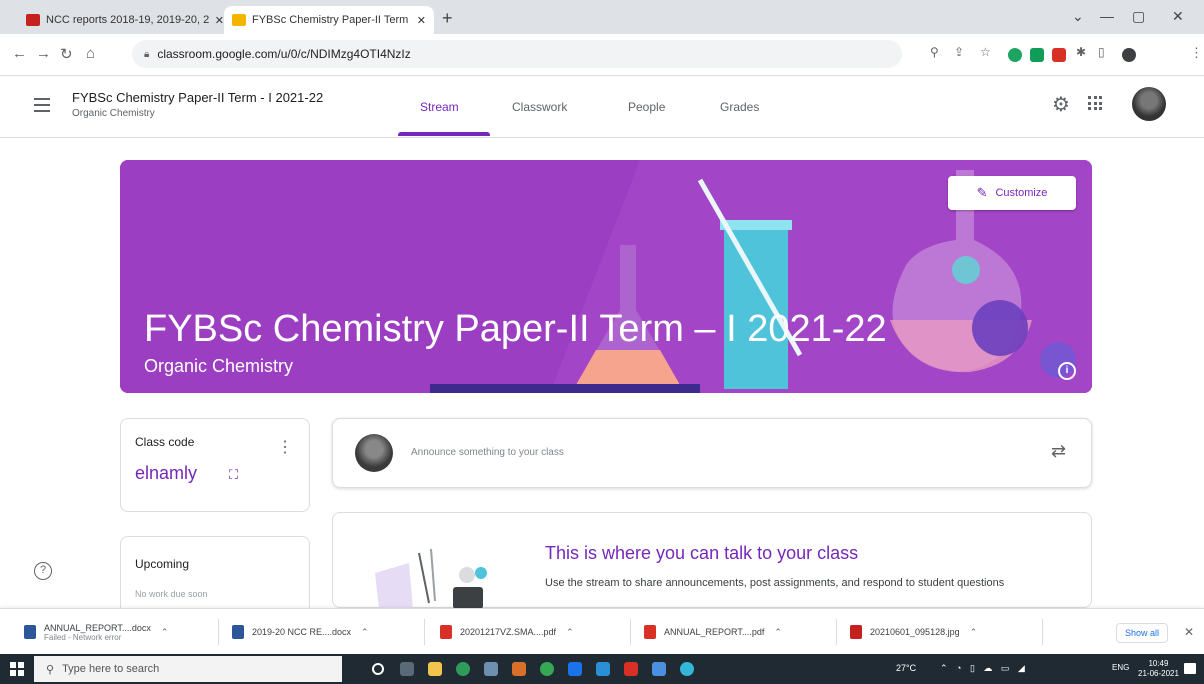 The width and height of the screenshot is (1204, 684). What do you see at coordinates (906, 668) in the screenshot?
I see `weather-temperature: 27°C` at bounding box center [906, 668].